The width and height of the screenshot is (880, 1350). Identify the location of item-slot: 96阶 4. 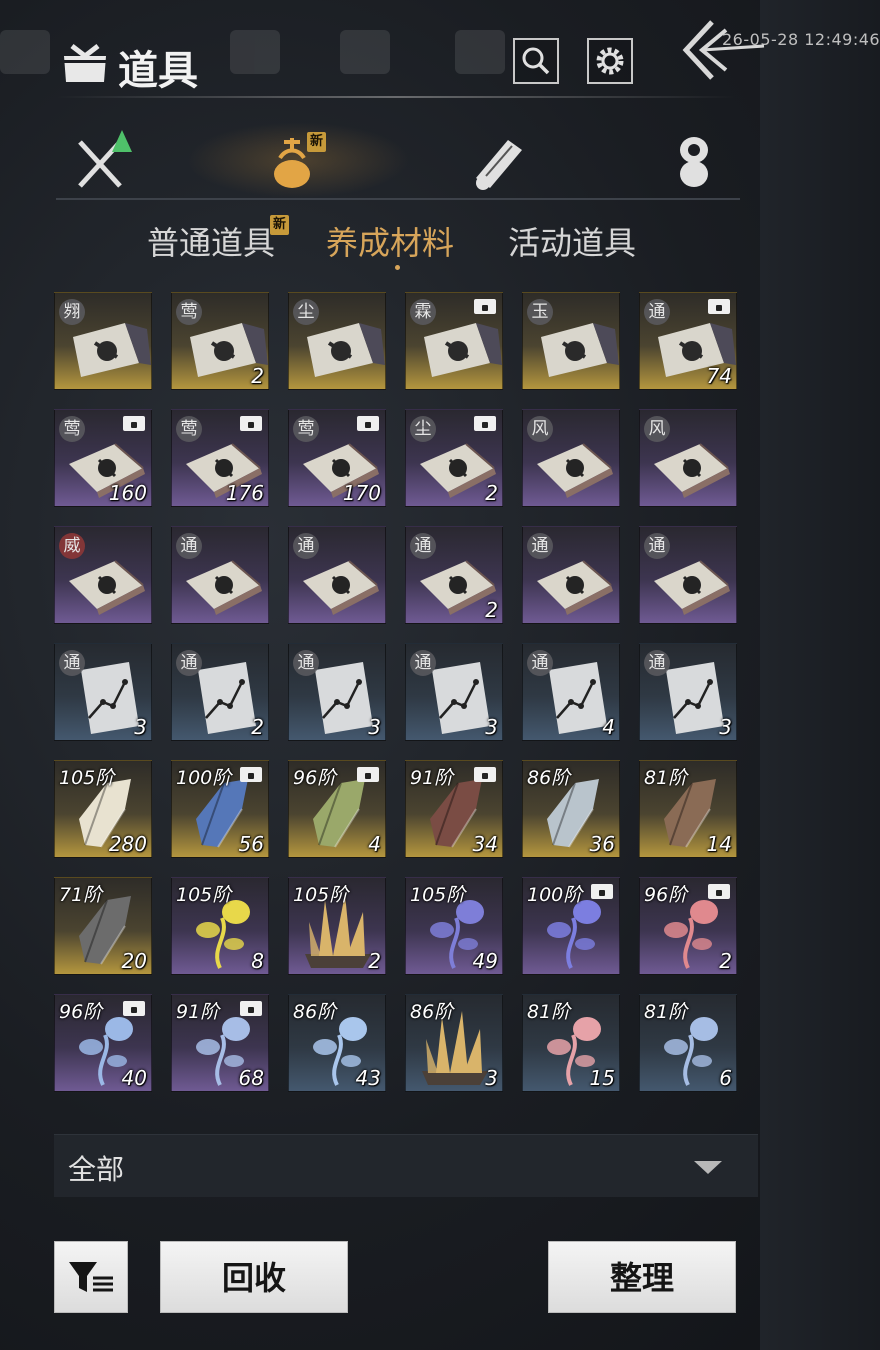
(337, 809).